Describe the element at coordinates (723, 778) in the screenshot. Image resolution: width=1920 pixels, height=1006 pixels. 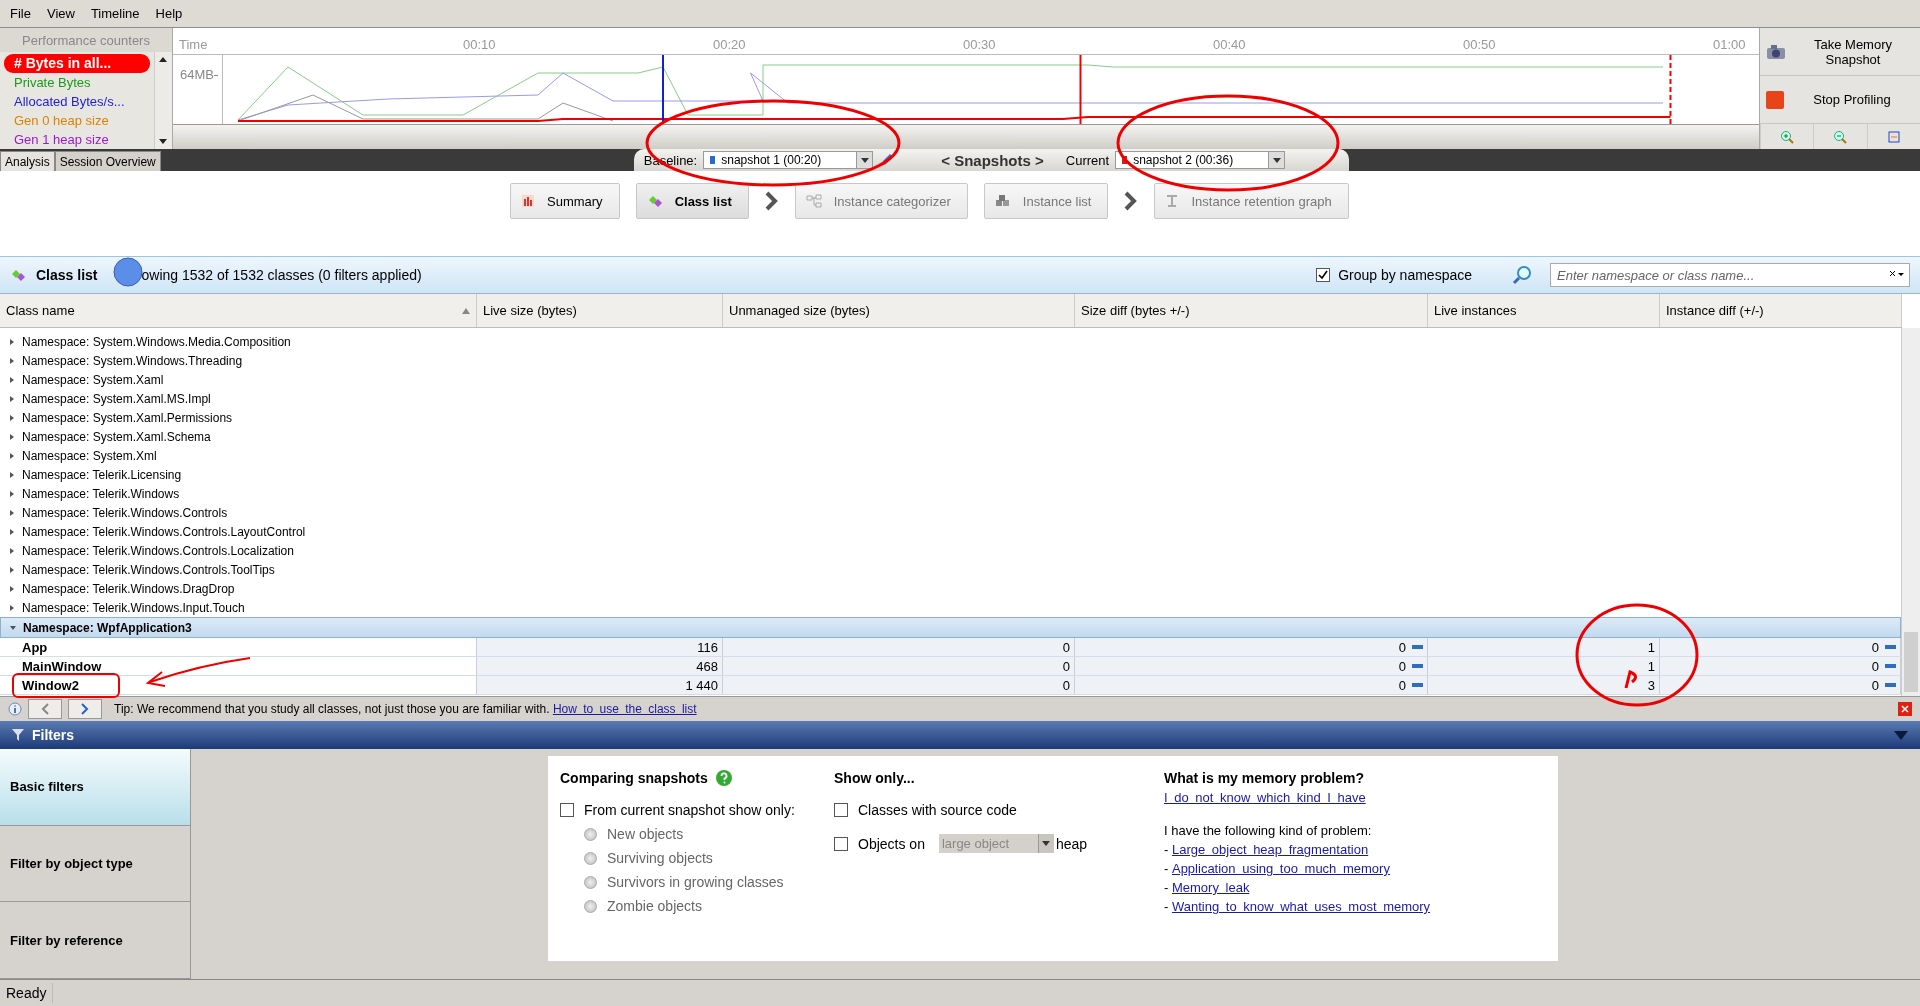
I see `help-icon` at that location.